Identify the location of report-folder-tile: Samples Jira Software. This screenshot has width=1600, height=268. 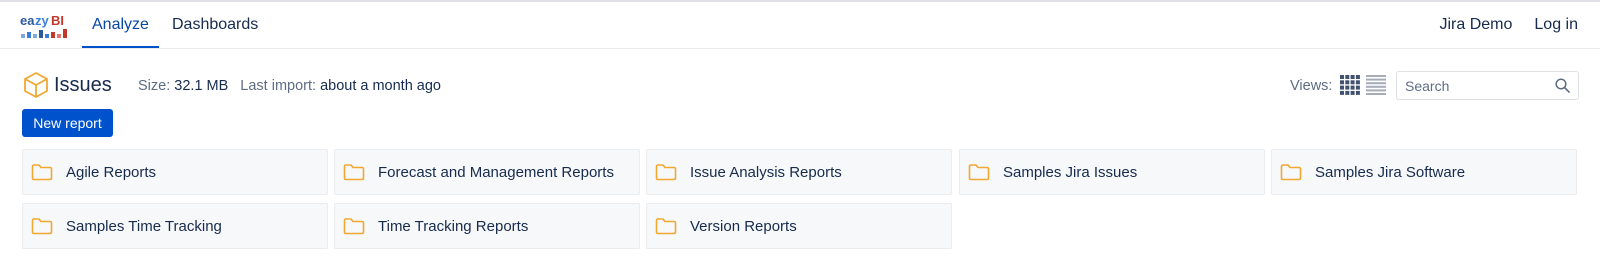
(1424, 172).